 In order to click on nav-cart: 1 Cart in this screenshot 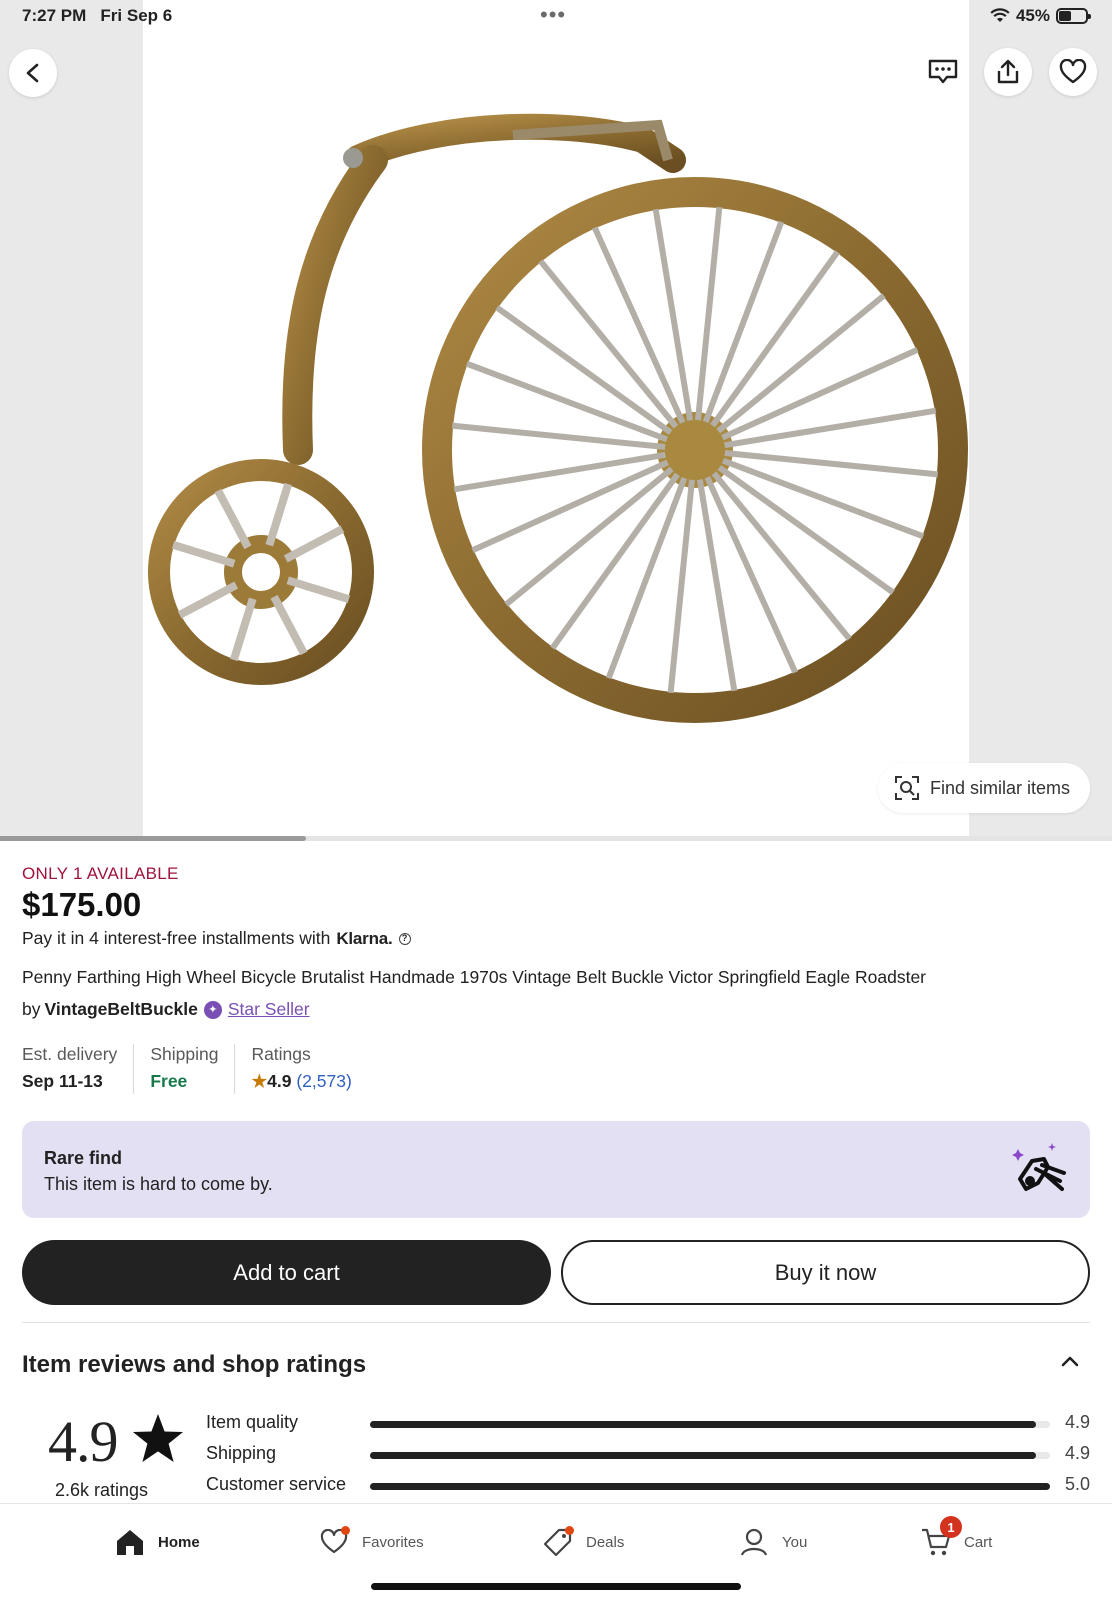, I will do `click(956, 1537)`.